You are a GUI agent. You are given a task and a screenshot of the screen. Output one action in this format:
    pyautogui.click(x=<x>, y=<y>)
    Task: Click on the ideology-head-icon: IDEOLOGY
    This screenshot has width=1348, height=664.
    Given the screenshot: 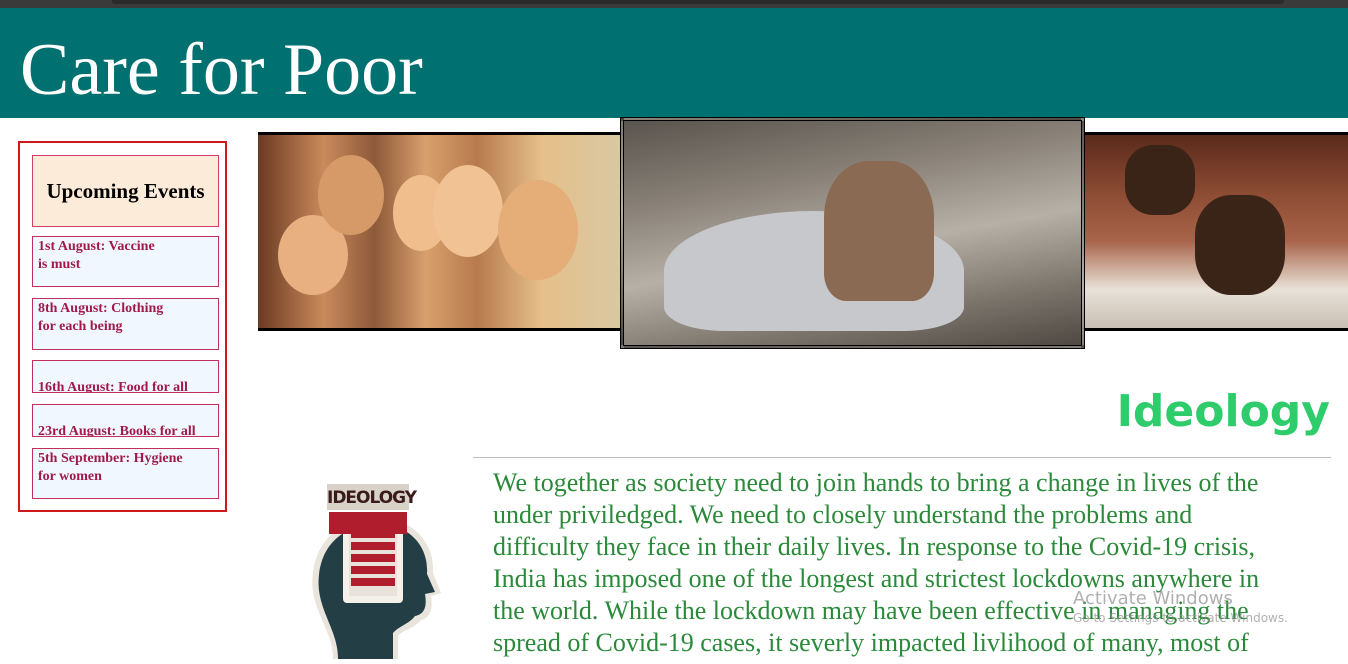 What is the action you would take?
    pyautogui.click(x=373, y=568)
    